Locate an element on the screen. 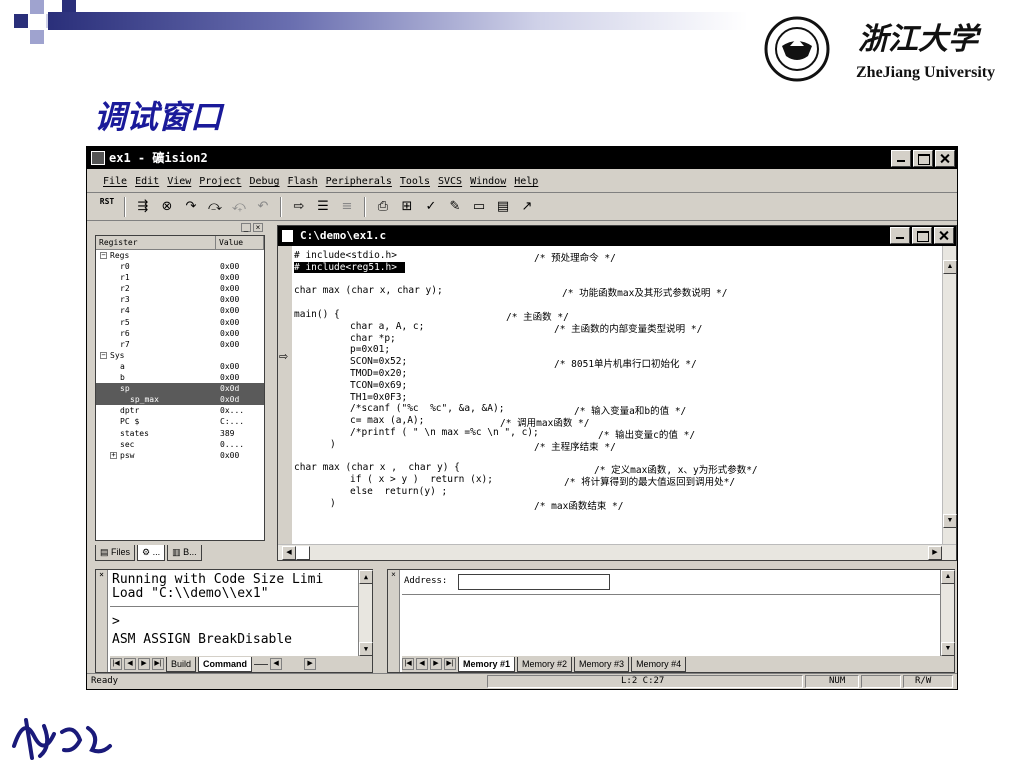 The image size is (1024, 768). tab-memory-2: Memory #2 is located at coordinates (545, 664).